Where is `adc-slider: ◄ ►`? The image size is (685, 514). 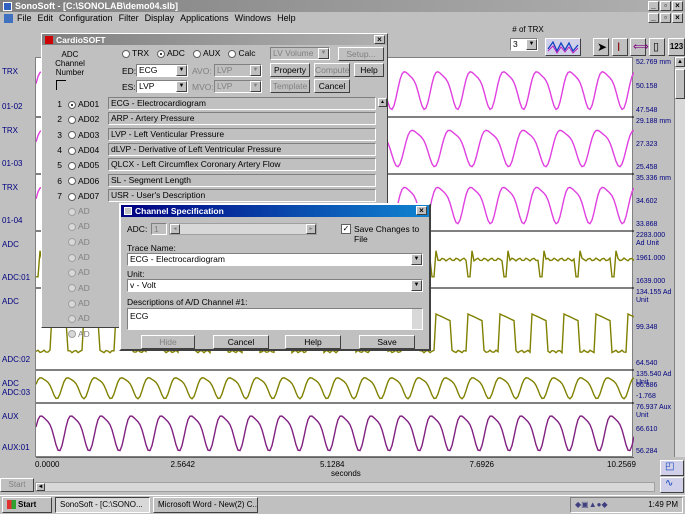 adc-slider: ◄ ► is located at coordinates (243, 229).